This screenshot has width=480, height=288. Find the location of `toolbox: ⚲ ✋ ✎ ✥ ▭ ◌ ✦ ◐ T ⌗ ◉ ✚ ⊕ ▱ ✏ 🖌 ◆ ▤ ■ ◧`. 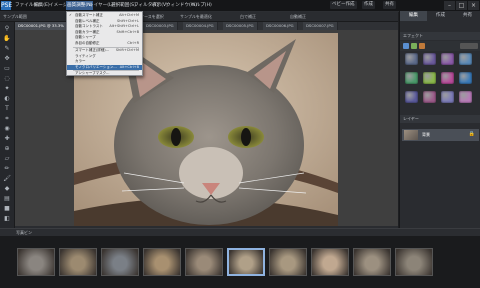

toolbox: ⚲ ✋ ✎ ✥ ▭ ◌ ✦ ◐ T ⌗ ◉ ✚ ⊕ ▱ ✏ 🖌 ◆ ▤ ■ ◧ is located at coordinates (7, 125).